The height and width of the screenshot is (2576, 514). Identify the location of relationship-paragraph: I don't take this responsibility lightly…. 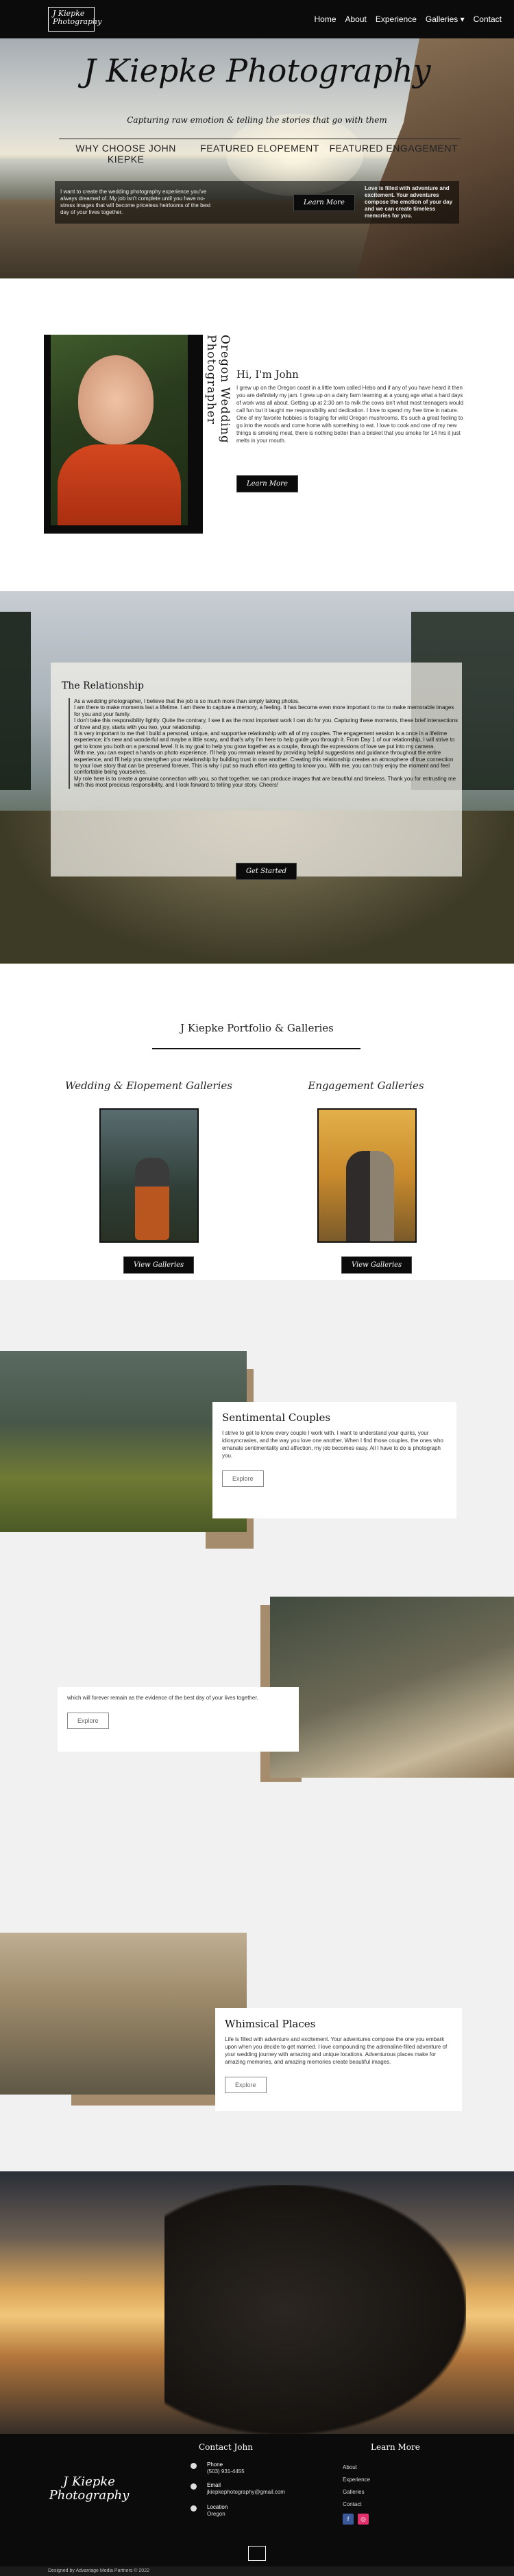
(266, 723).